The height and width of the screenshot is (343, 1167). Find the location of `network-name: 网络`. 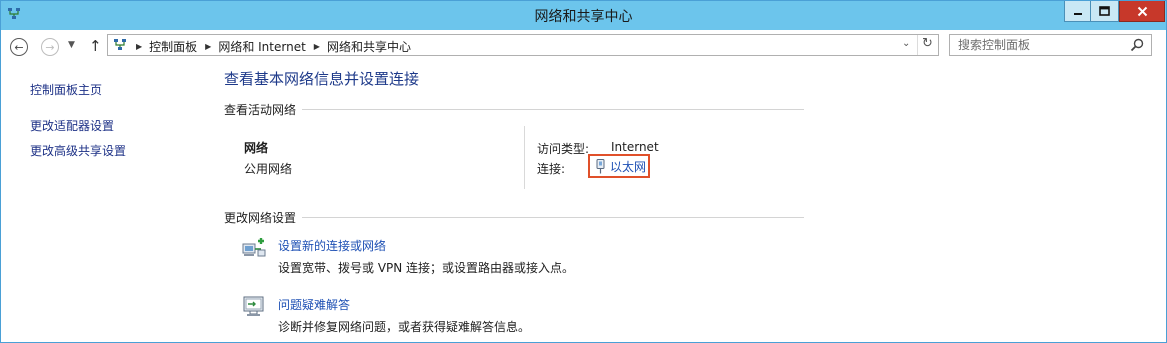

network-name: 网络 is located at coordinates (256, 148).